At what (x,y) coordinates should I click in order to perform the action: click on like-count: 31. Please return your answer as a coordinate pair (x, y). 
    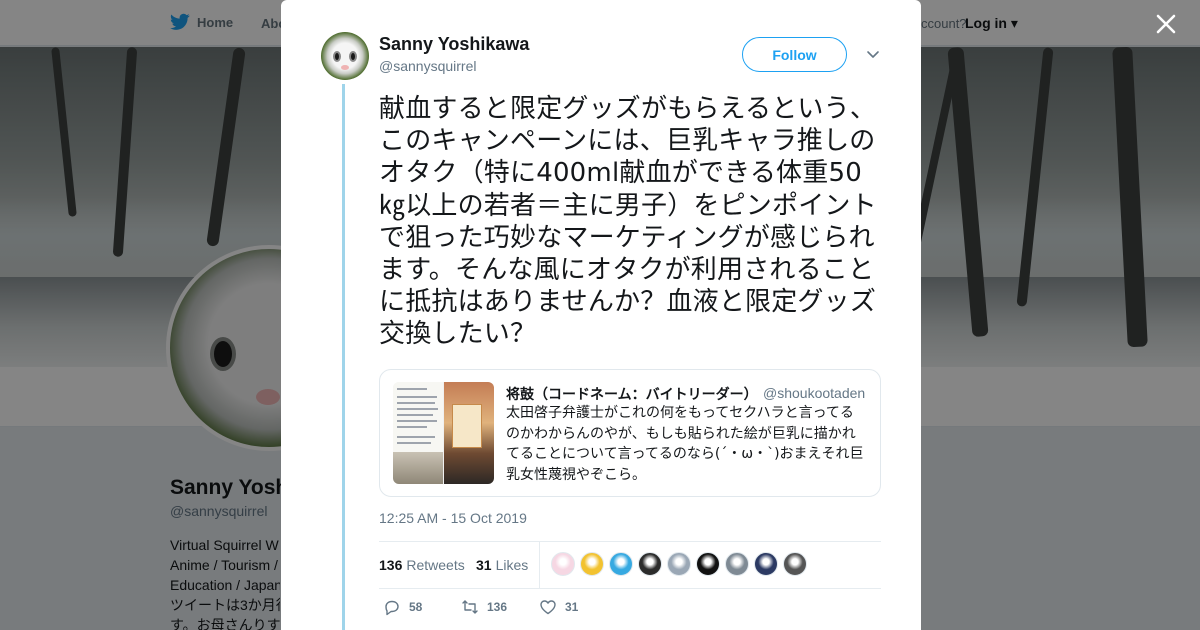
    Looking at the image, I should click on (572, 607).